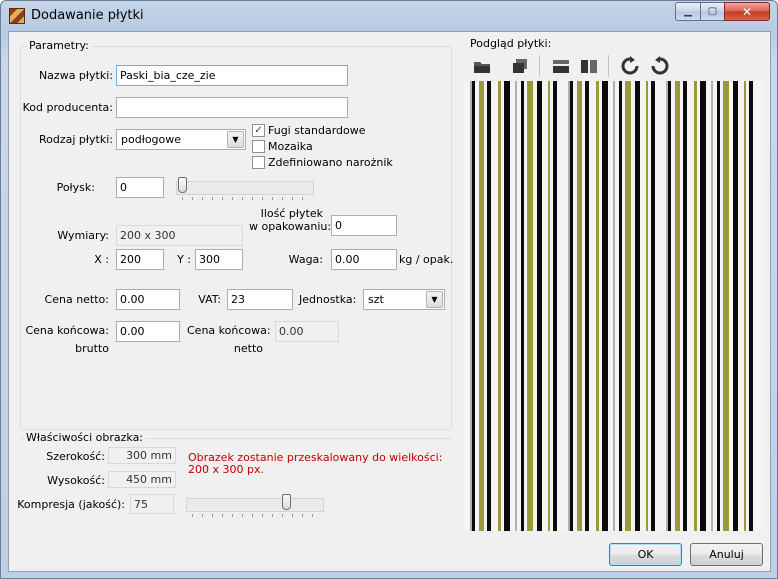 The height and width of the screenshot is (579, 778). What do you see at coordinates (76, 139) in the screenshot?
I see `tile-type-label: Rodzaj płytki:` at bounding box center [76, 139].